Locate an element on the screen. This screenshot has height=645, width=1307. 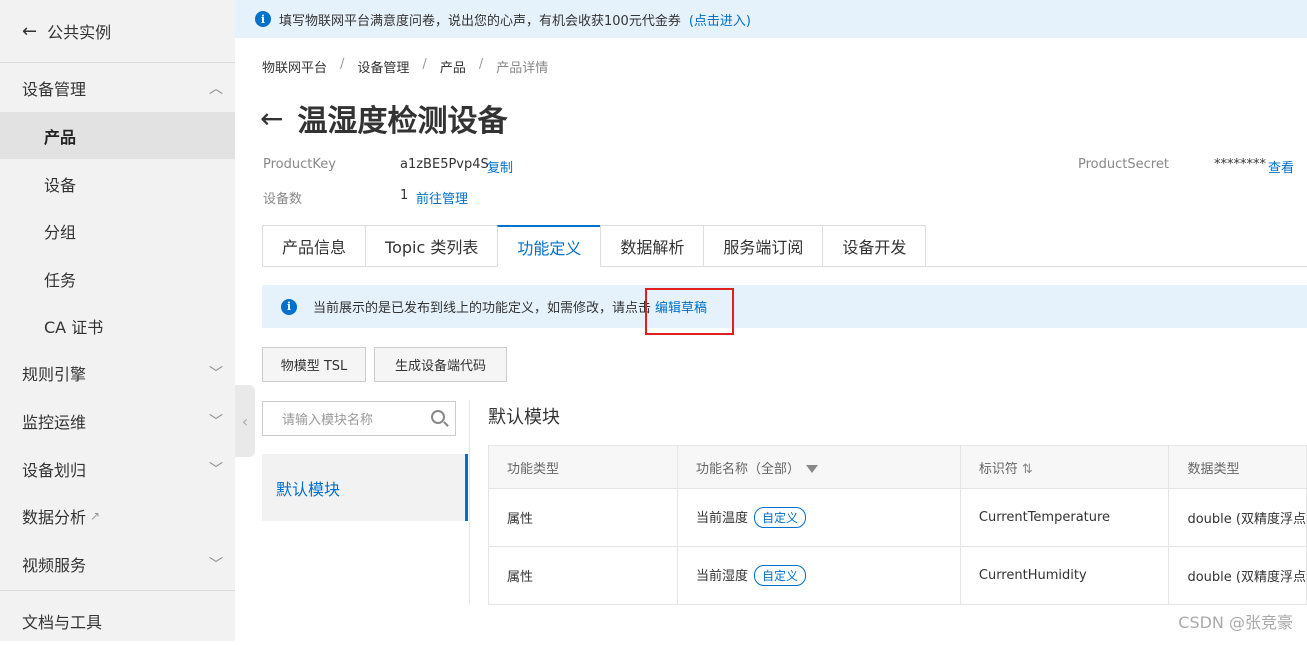
cell-name: 当前温度 自定义 is located at coordinates (818, 517).